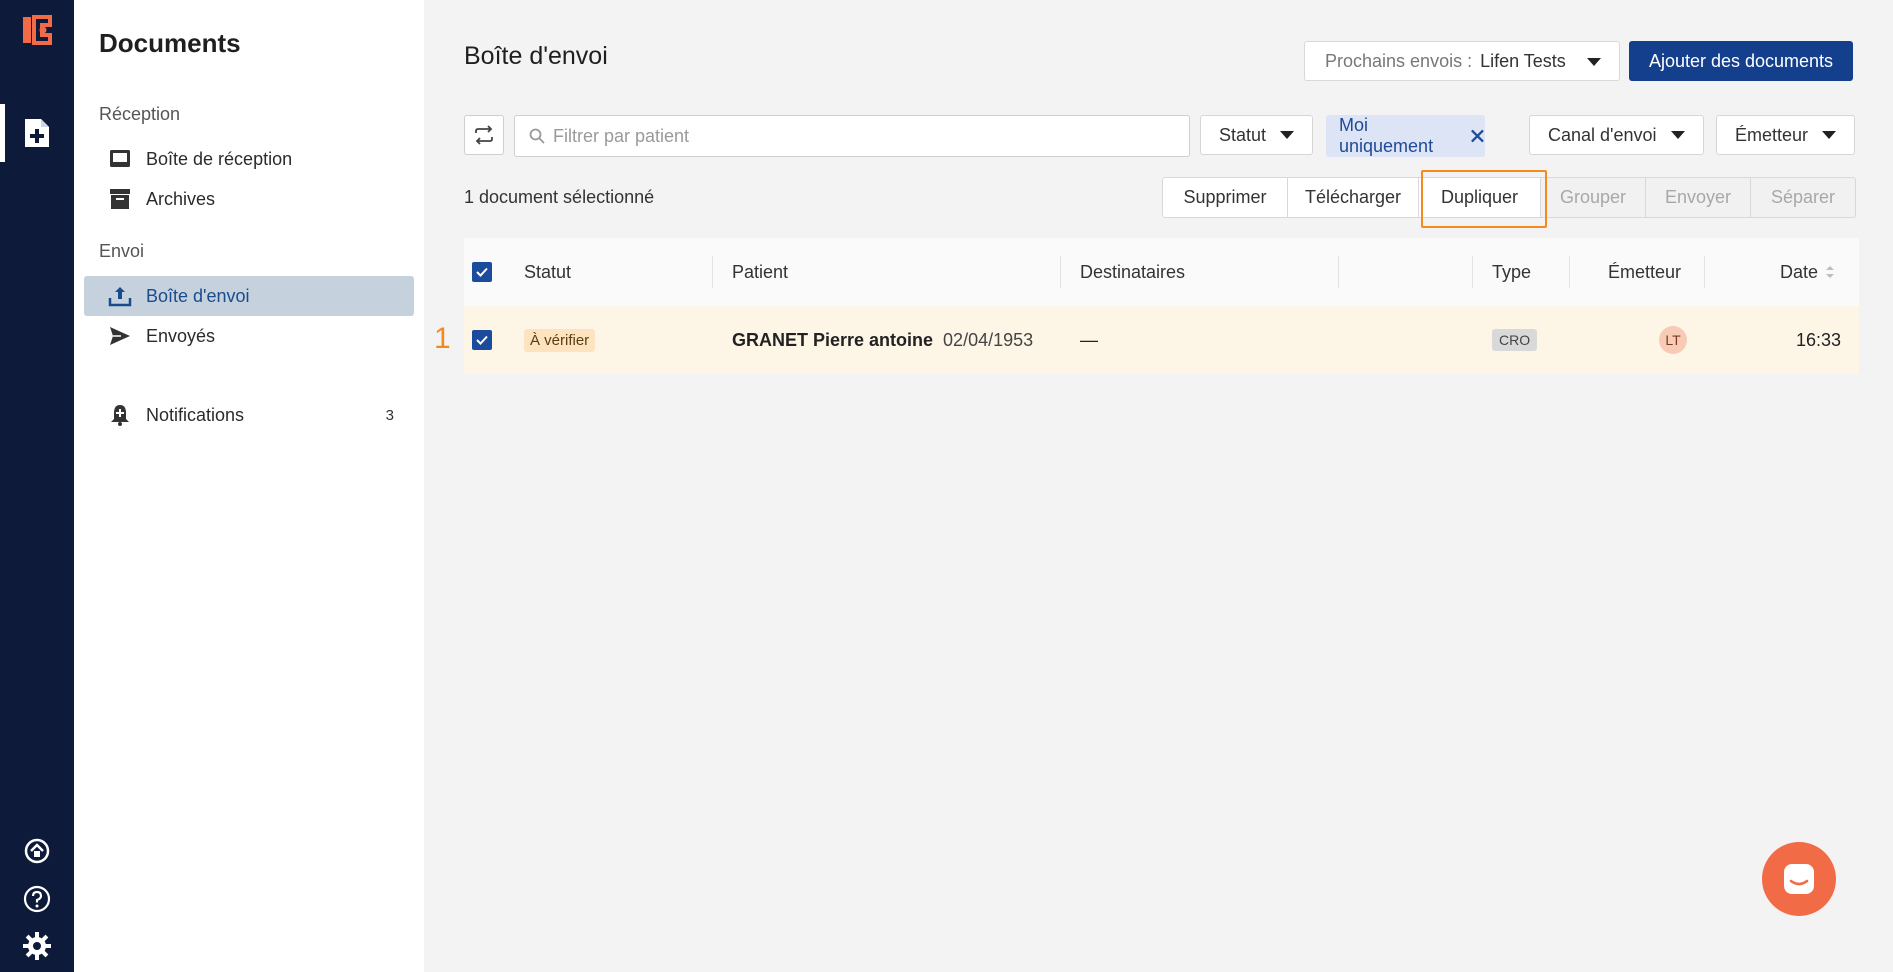 This screenshot has height=972, width=1893. I want to click on chat-icon, so click(1799, 879).